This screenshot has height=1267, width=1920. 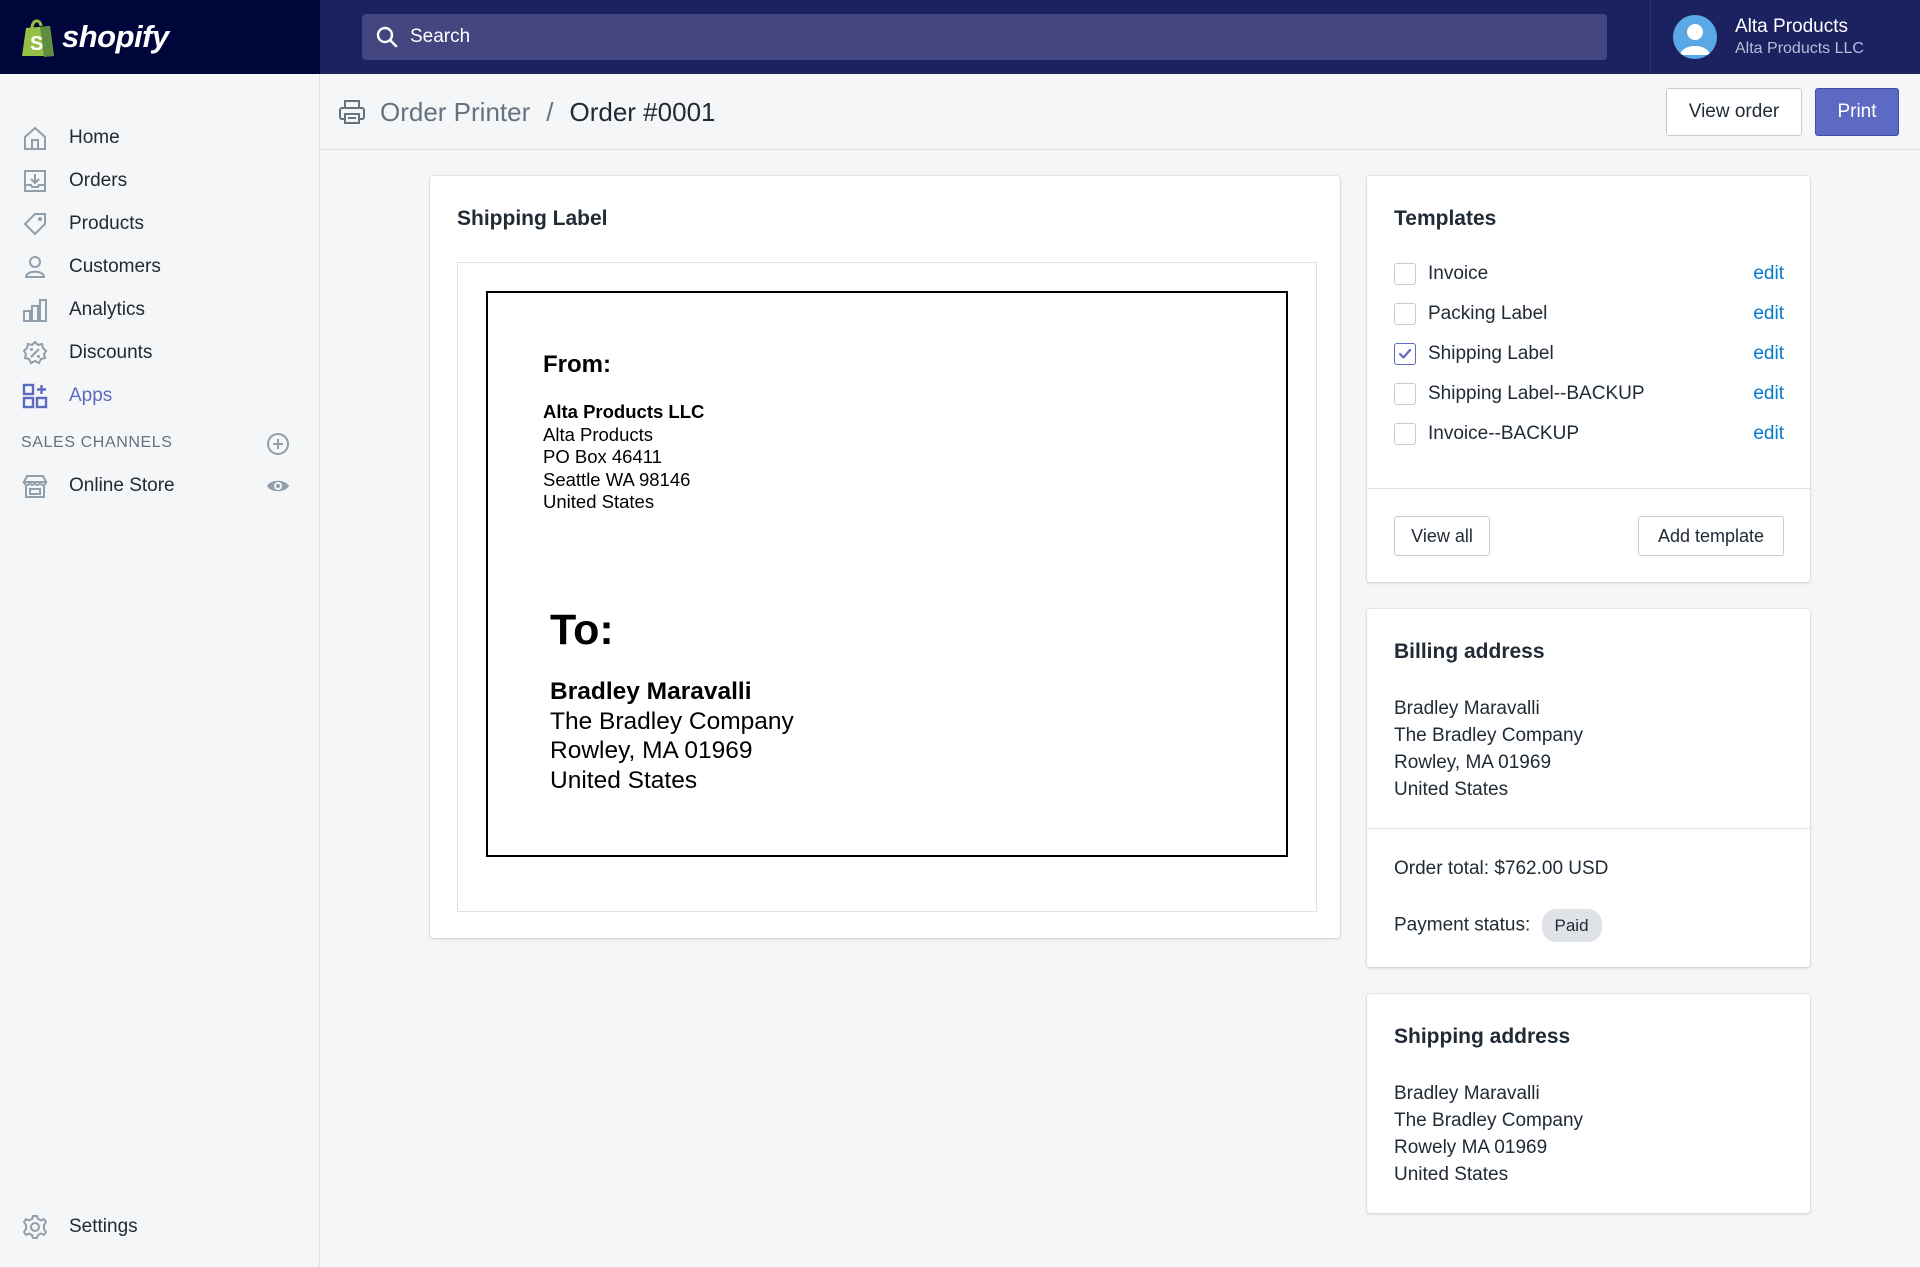 I want to click on template-item-invoice: Invoice edit, so click(x=1589, y=274).